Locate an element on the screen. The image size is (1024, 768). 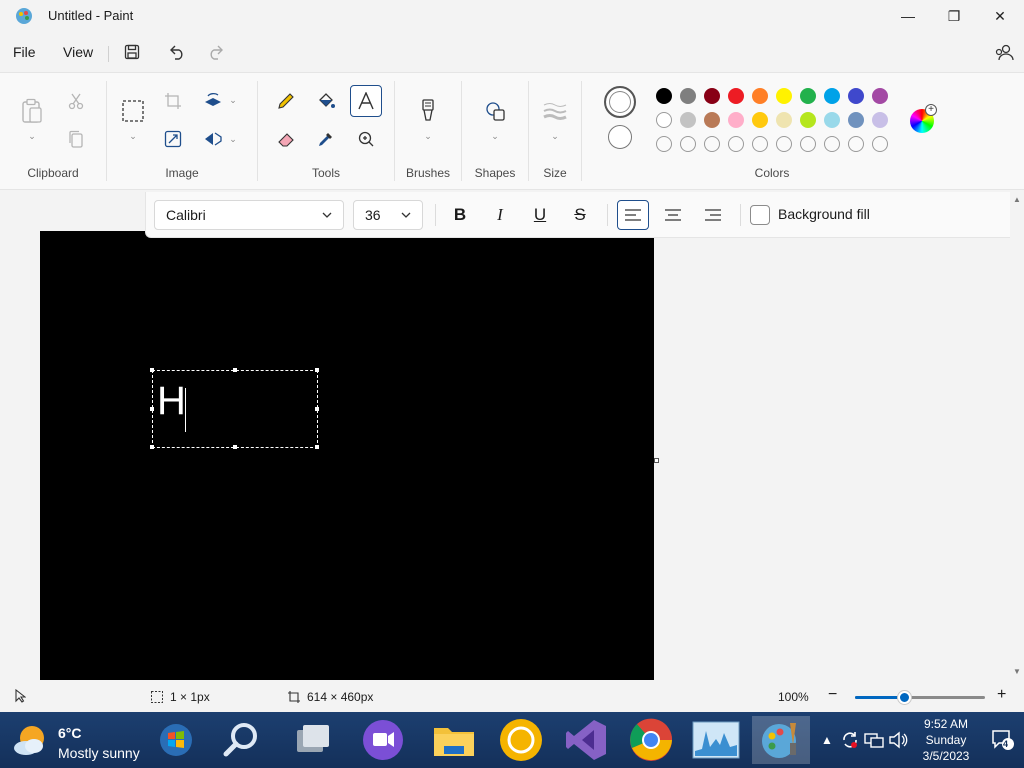
maximize-button: ❐ is located at coordinates (954, 16).